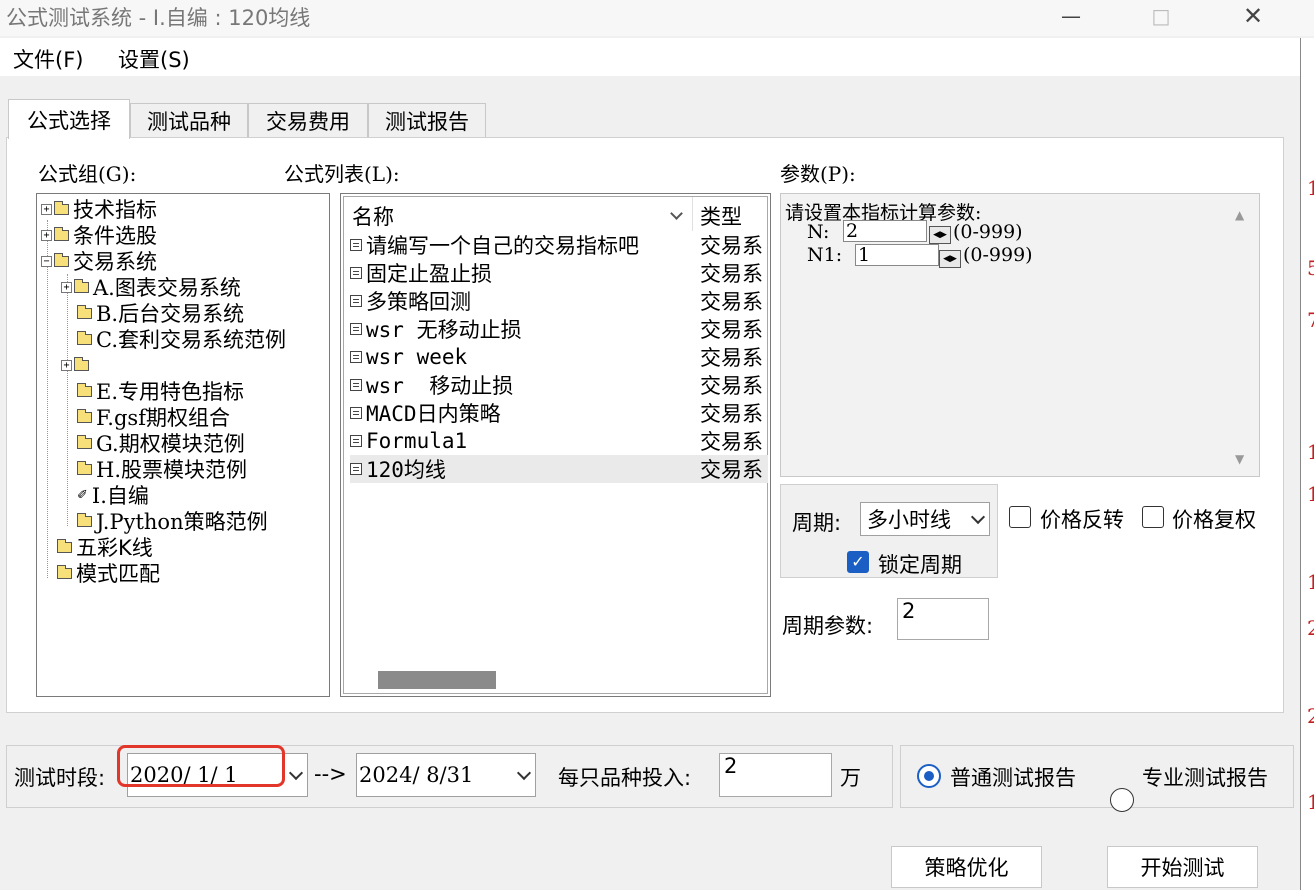 This screenshot has width=1314, height=890. Describe the element at coordinates (151, 287) in the screenshot. I see `tree-item-a: + A.图表交易系统` at that location.